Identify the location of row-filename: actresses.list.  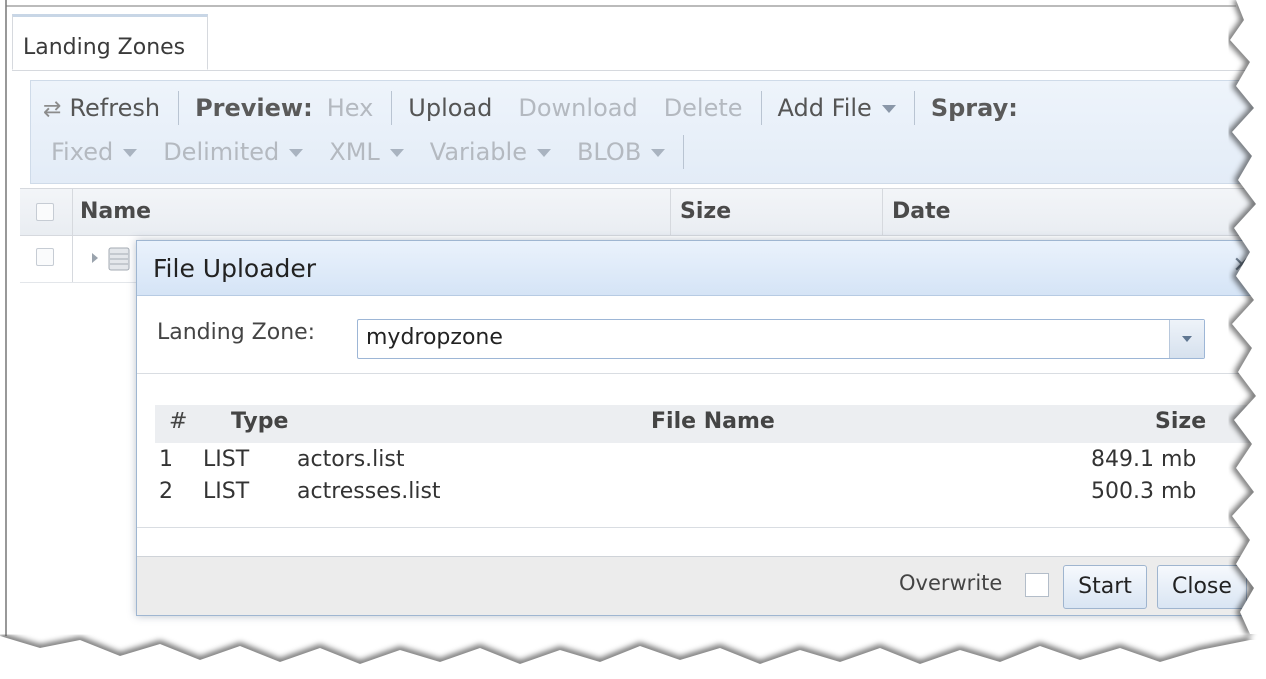
(369, 491).